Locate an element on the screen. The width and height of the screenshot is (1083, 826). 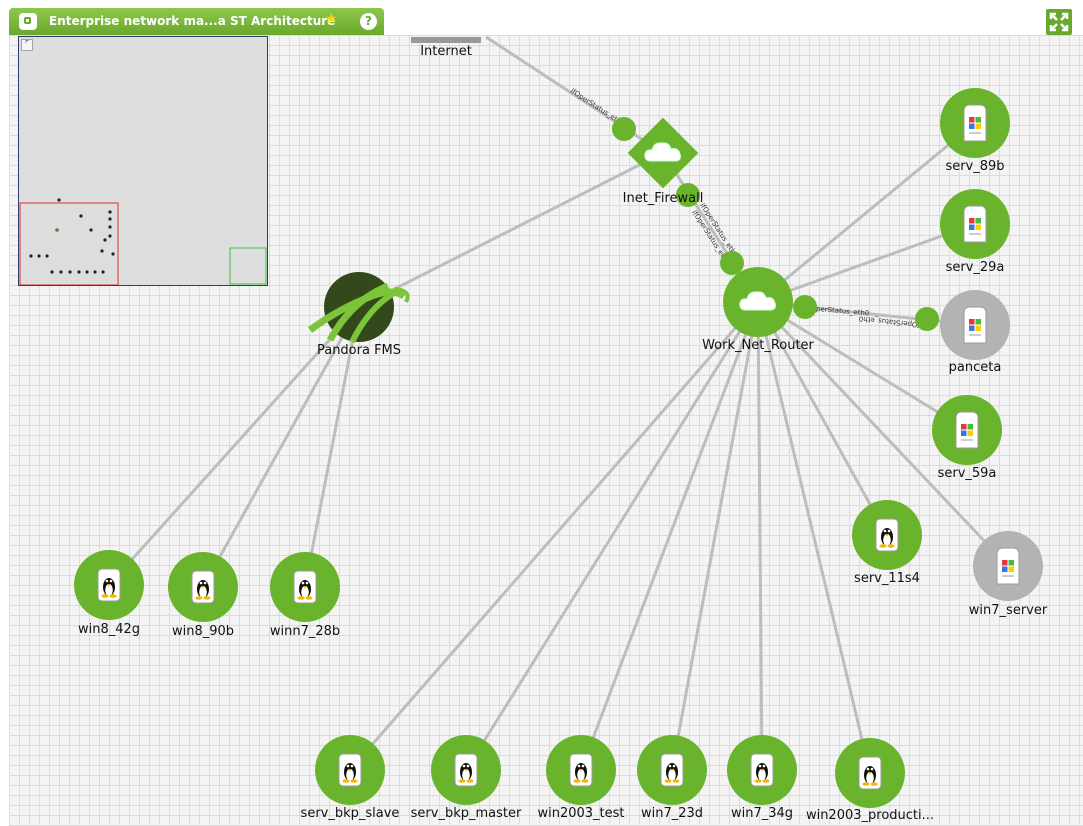
node-serv-29a: serv_29a is located at coordinates (975, 232).